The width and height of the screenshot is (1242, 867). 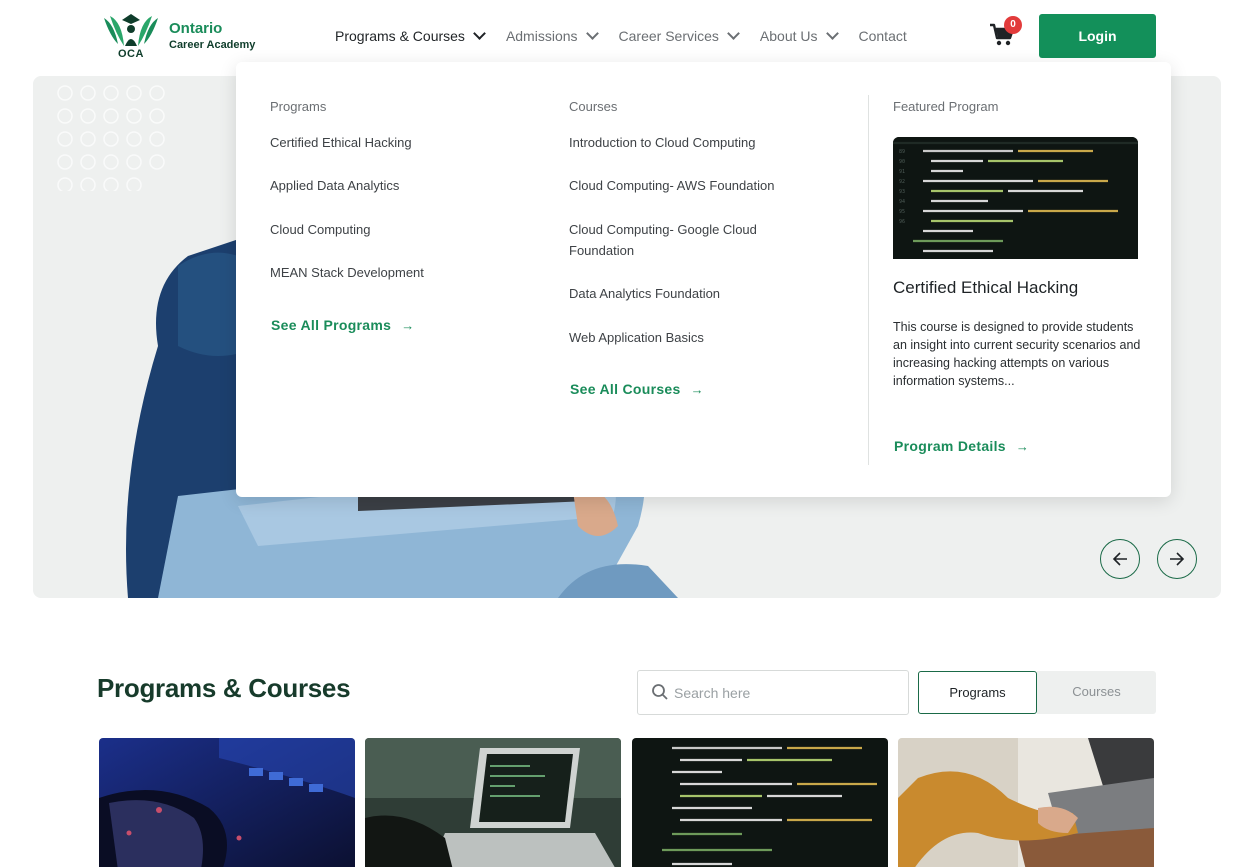 I want to click on see-all-courses-link: See All Courses →, so click(x=637, y=389).